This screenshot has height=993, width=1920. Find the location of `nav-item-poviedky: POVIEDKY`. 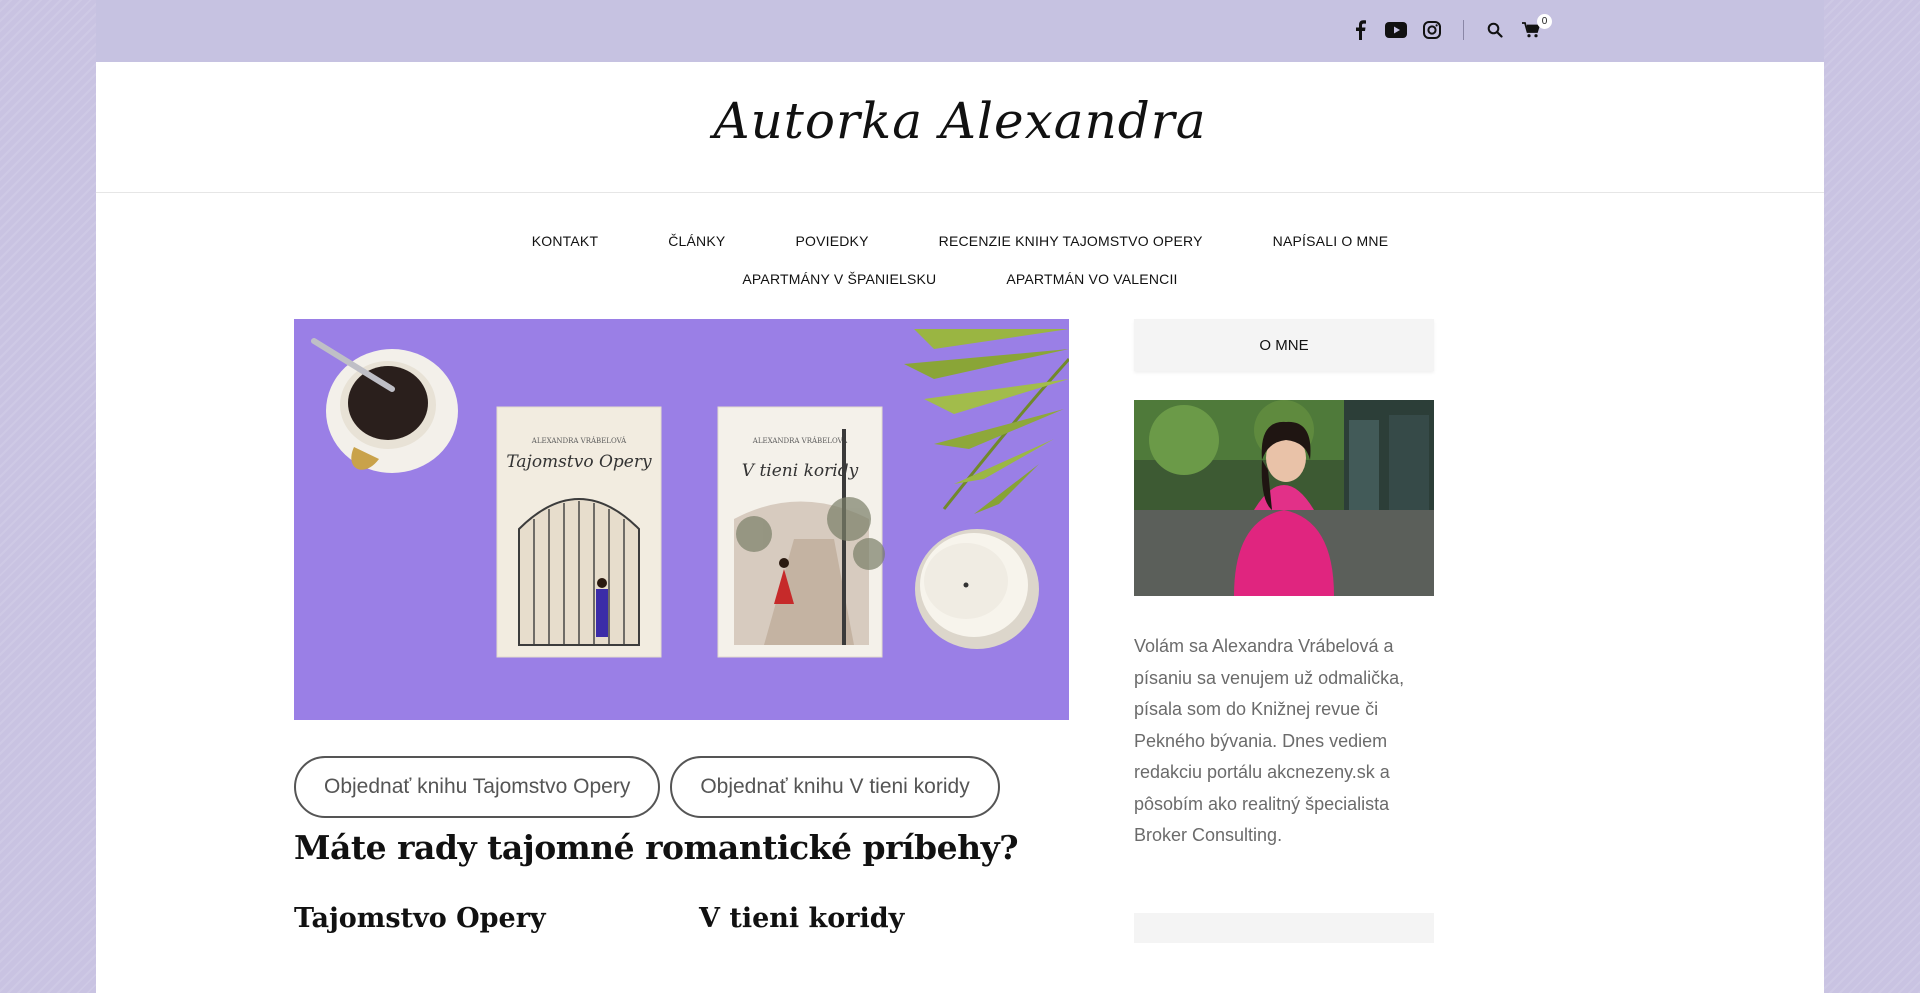

nav-item-poviedky: POVIEDKY is located at coordinates (831, 241).